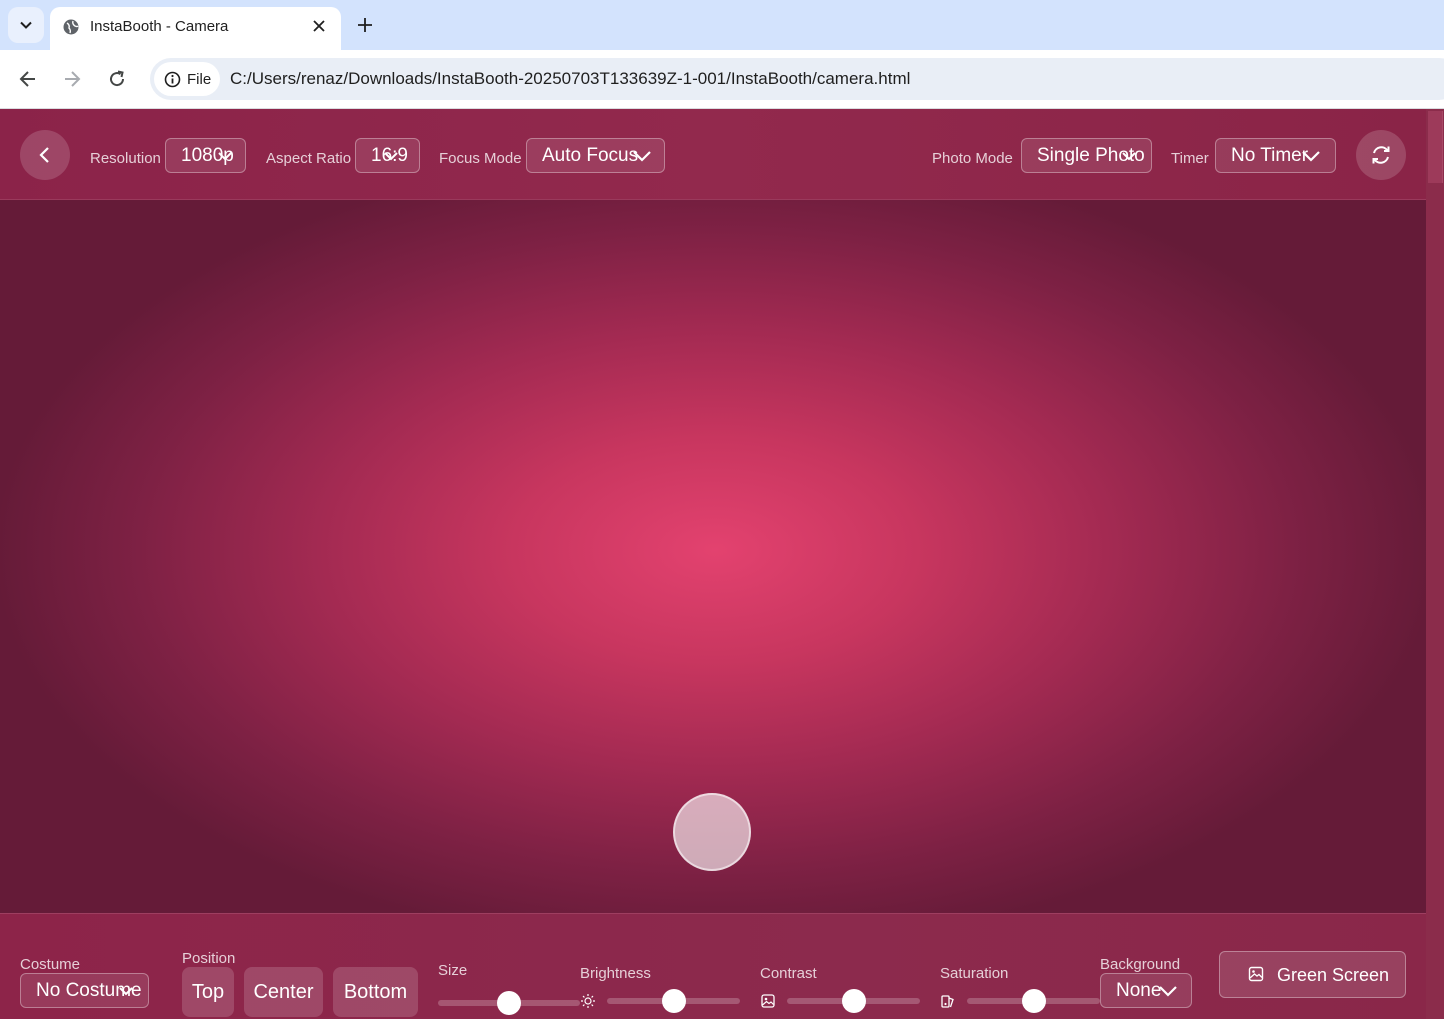 Image resolution: width=1444 pixels, height=1019 pixels. What do you see at coordinates (1435, 564) in the screenshot?
I see `page-scrollbar` at bounding box center [1435, 564].